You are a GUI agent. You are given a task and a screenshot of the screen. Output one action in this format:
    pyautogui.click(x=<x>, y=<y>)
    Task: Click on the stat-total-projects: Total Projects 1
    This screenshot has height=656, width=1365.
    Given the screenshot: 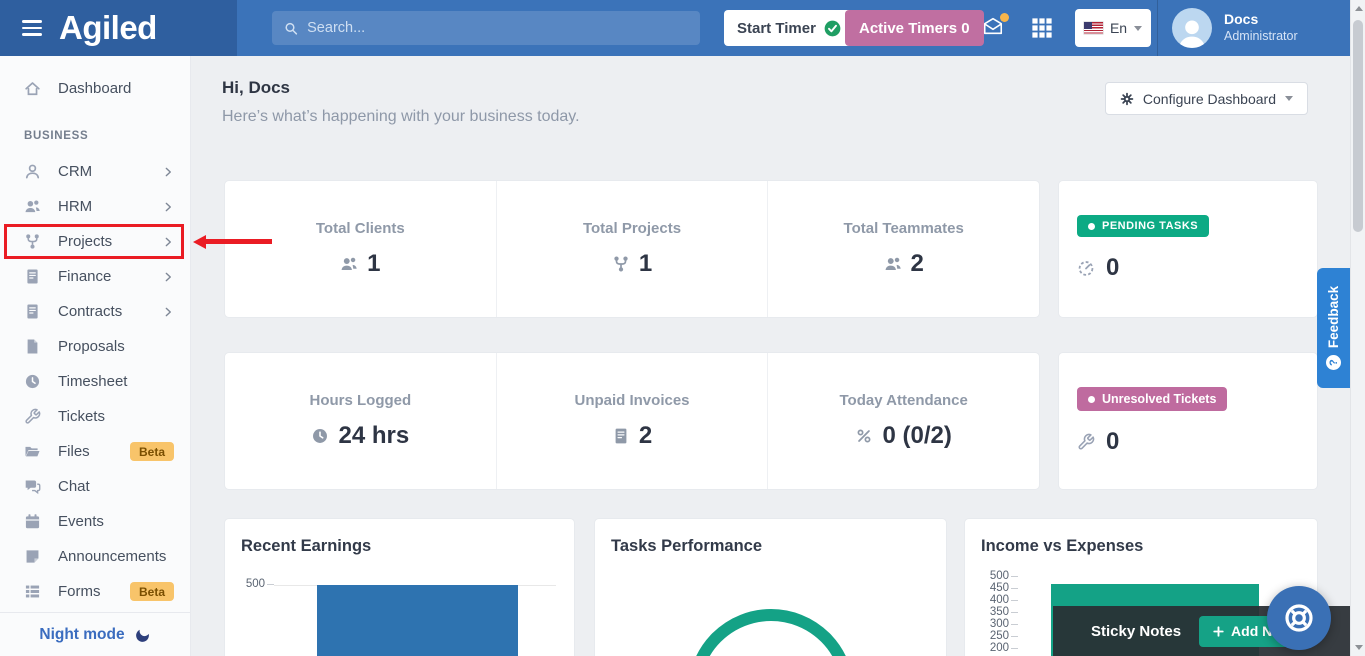 What is the action you would take?
    pyautogui.click(x=633, y=249)
    